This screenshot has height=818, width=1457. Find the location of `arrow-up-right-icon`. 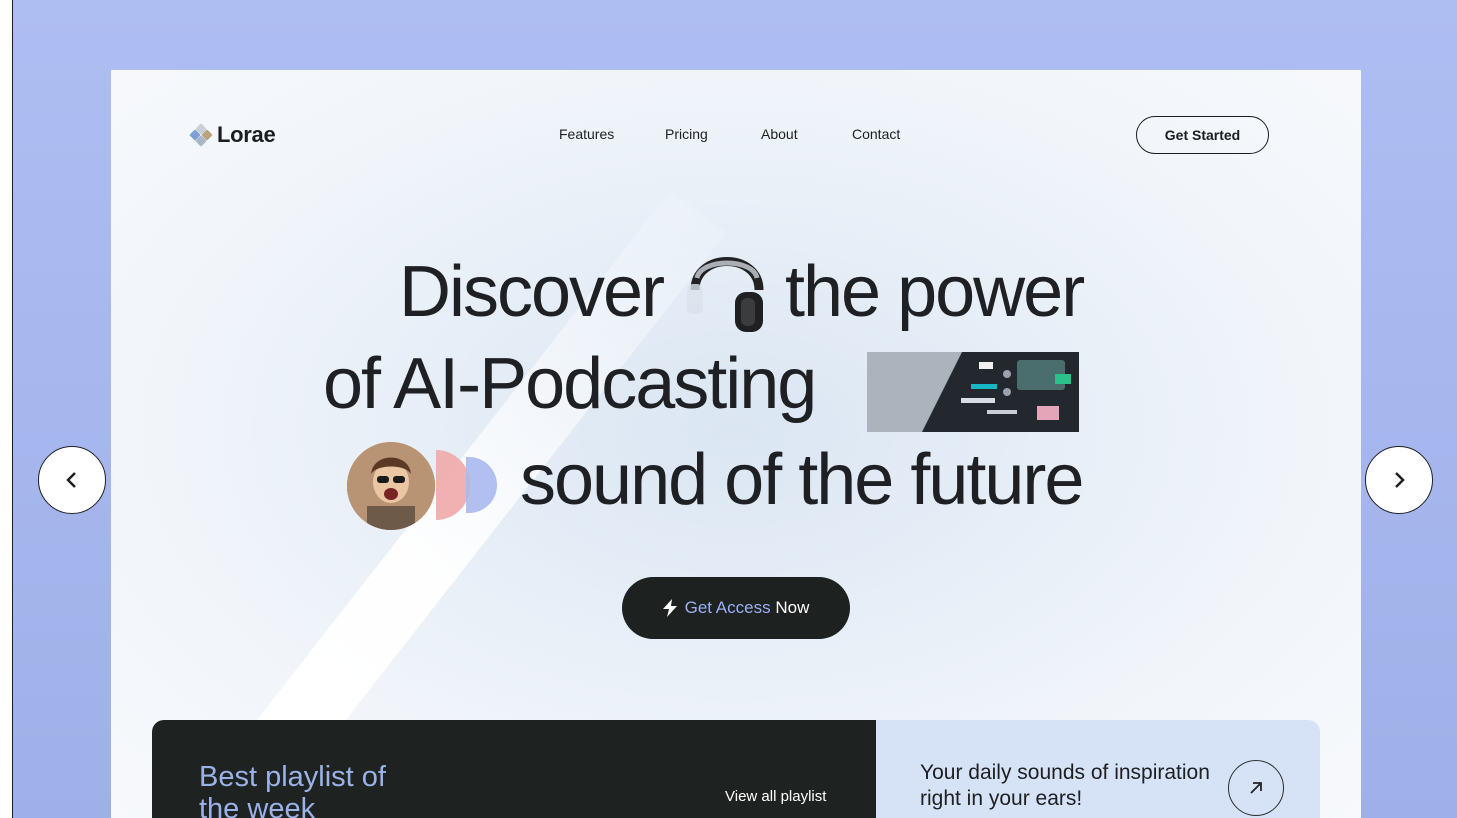

arrow-up-right-icon is located at coordinates (1256, 788).